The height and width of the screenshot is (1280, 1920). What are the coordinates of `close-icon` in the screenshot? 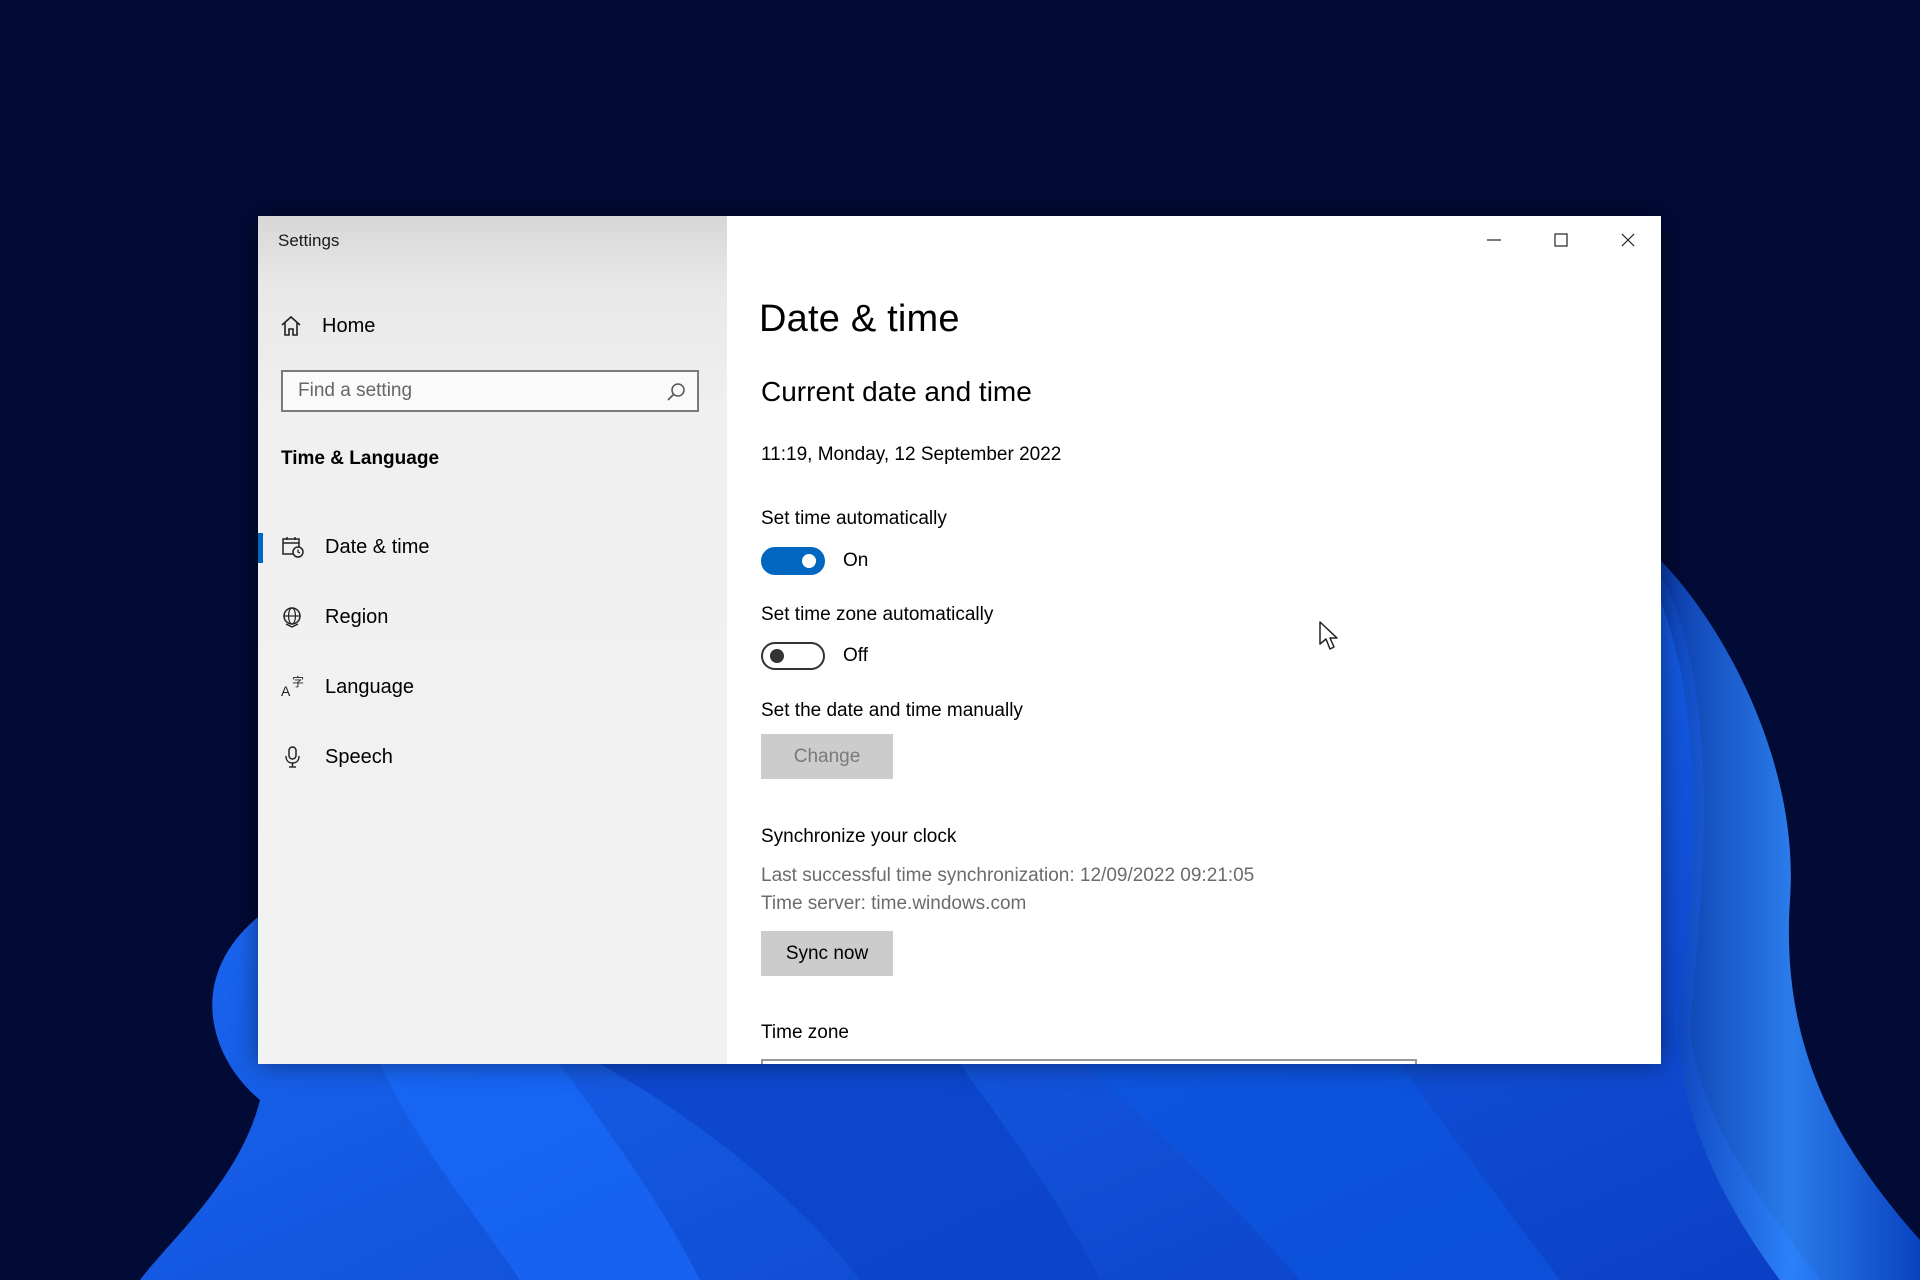 It's located at (1627, 240).